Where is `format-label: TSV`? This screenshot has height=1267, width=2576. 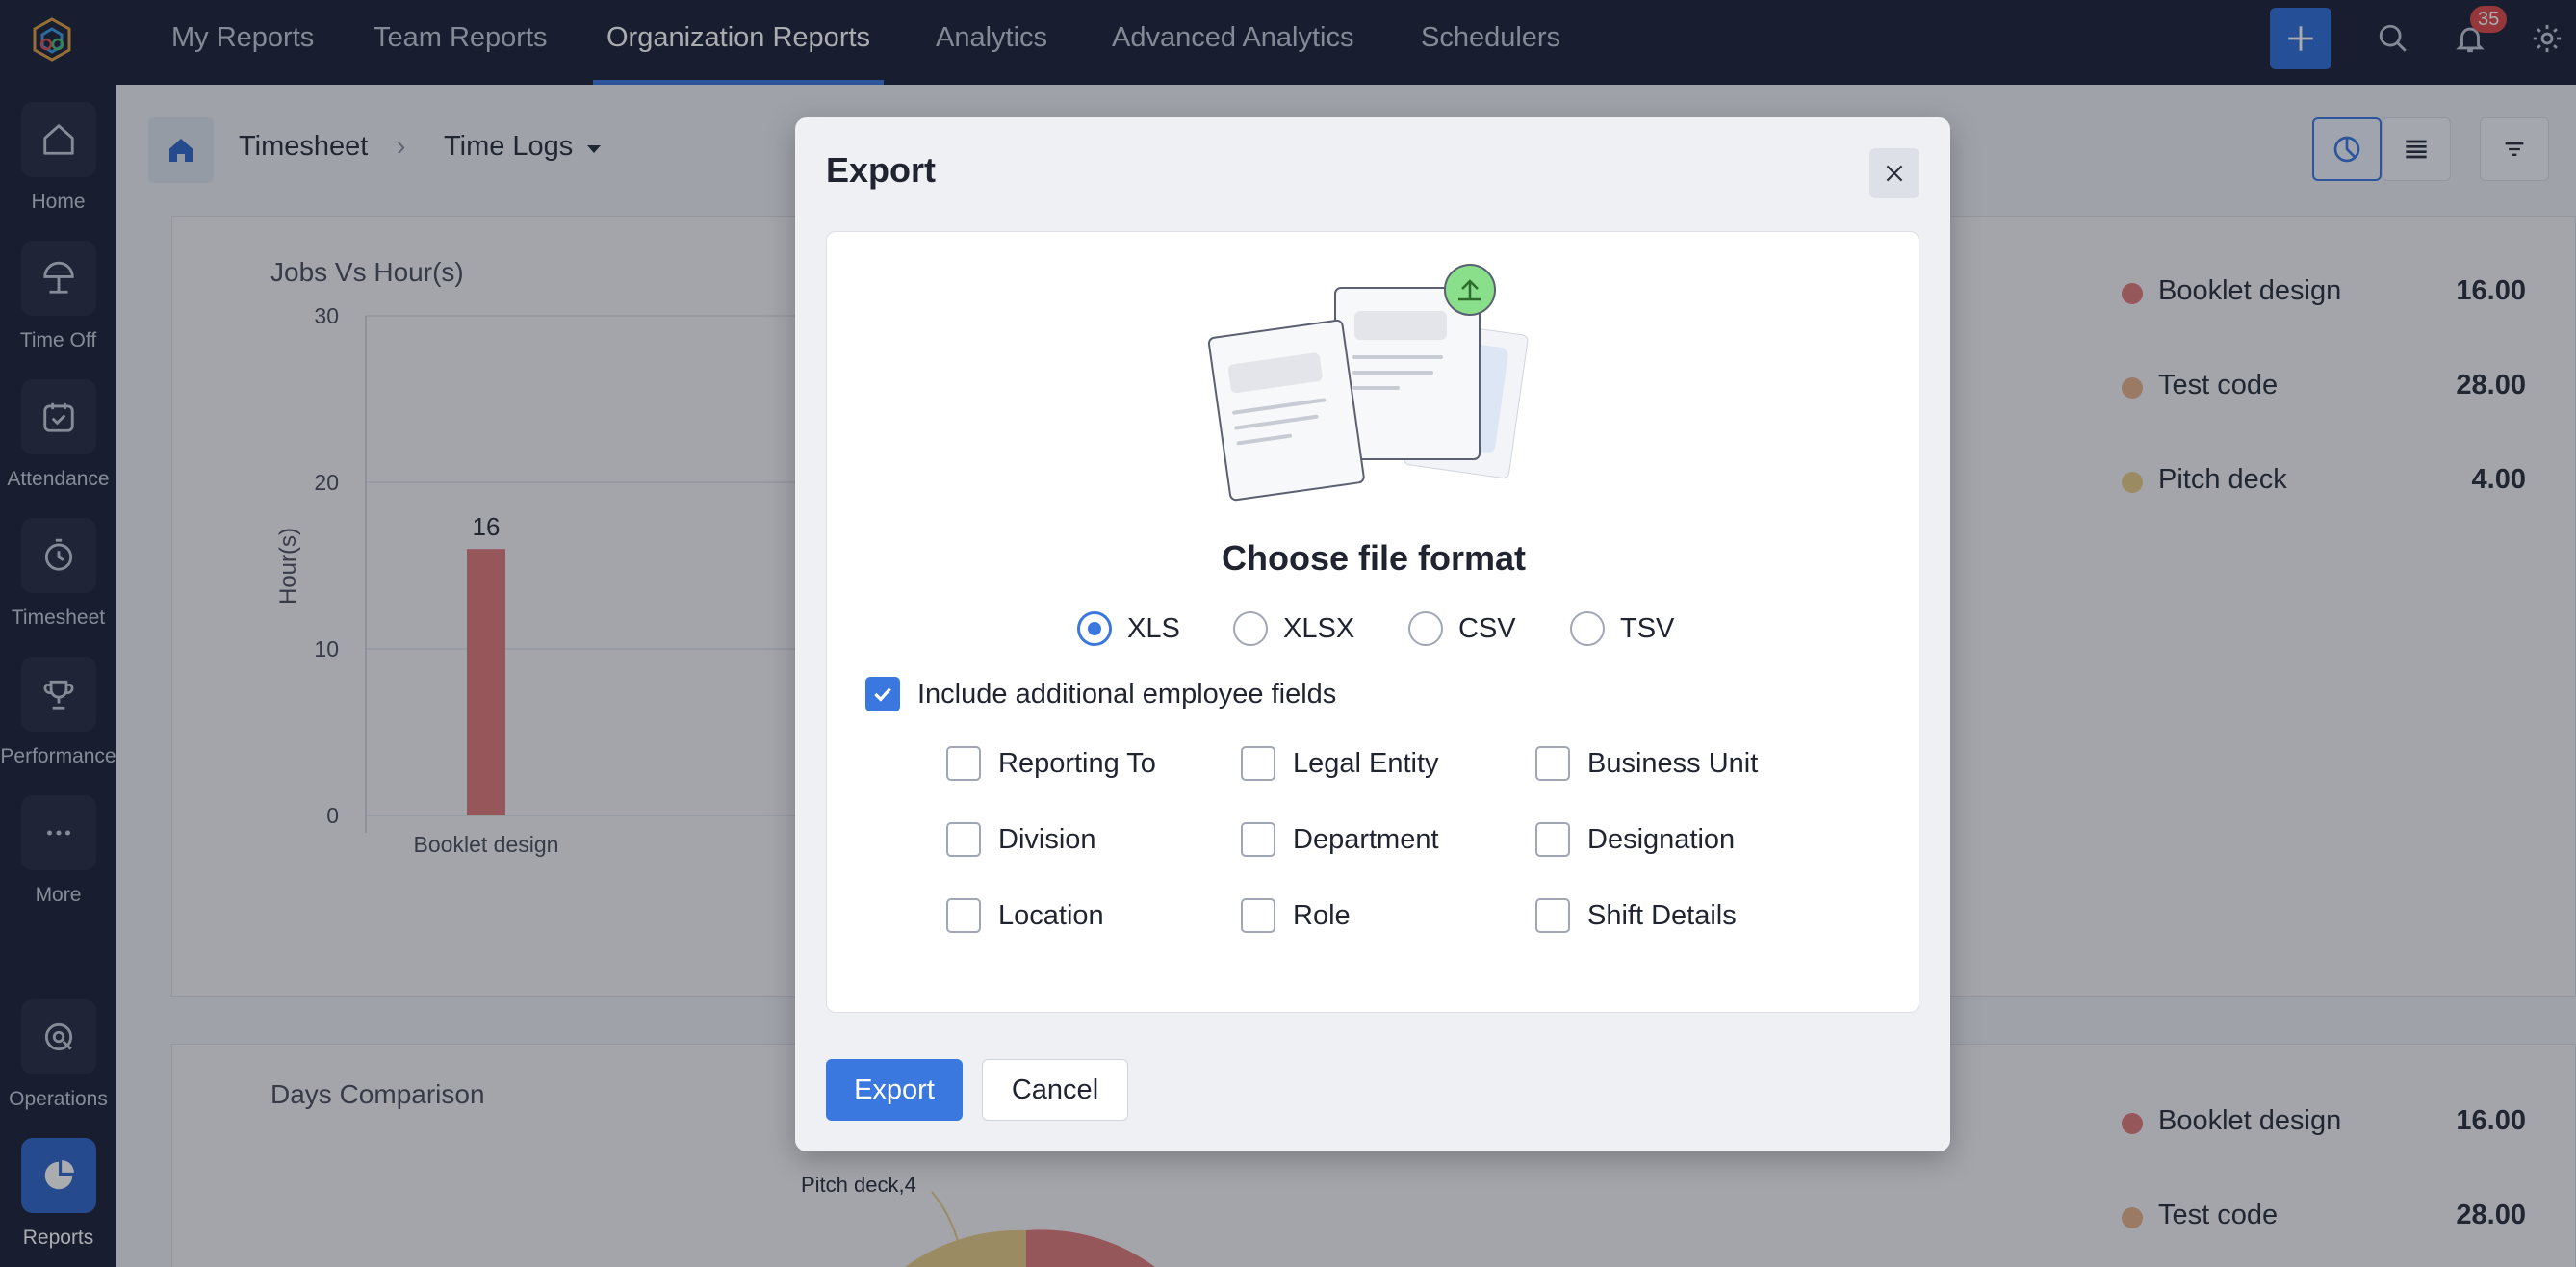 format-label: TSV is located at coordinates (1648, 628).